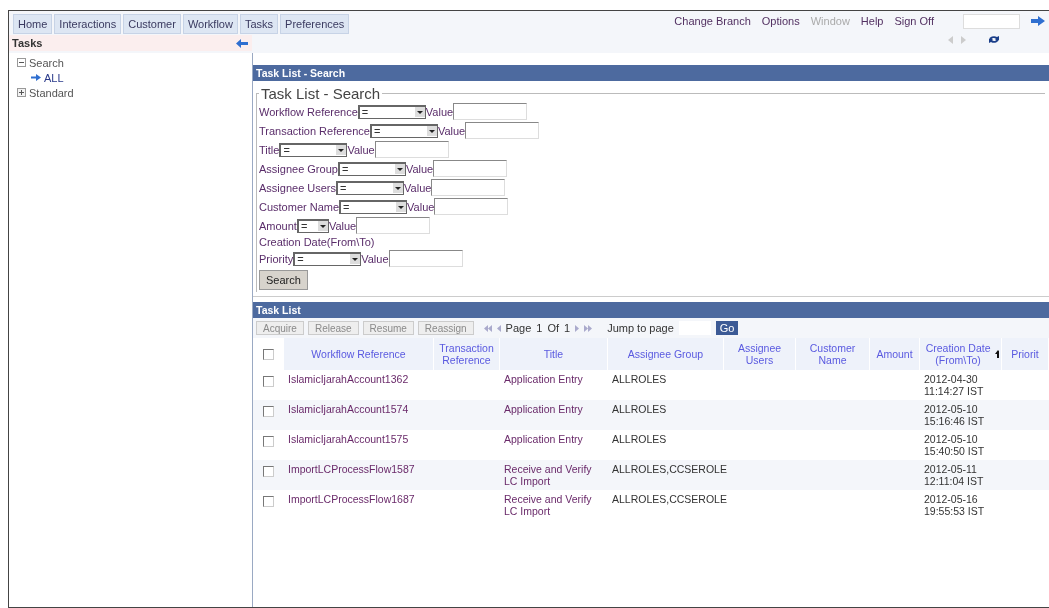 The image size is (1049, 608). What do you see at coordinates (954, 505) in the screenshot?
I see `table-cell: 2012-05-16 19:55:53 IST` at bounding box center [954, 505].